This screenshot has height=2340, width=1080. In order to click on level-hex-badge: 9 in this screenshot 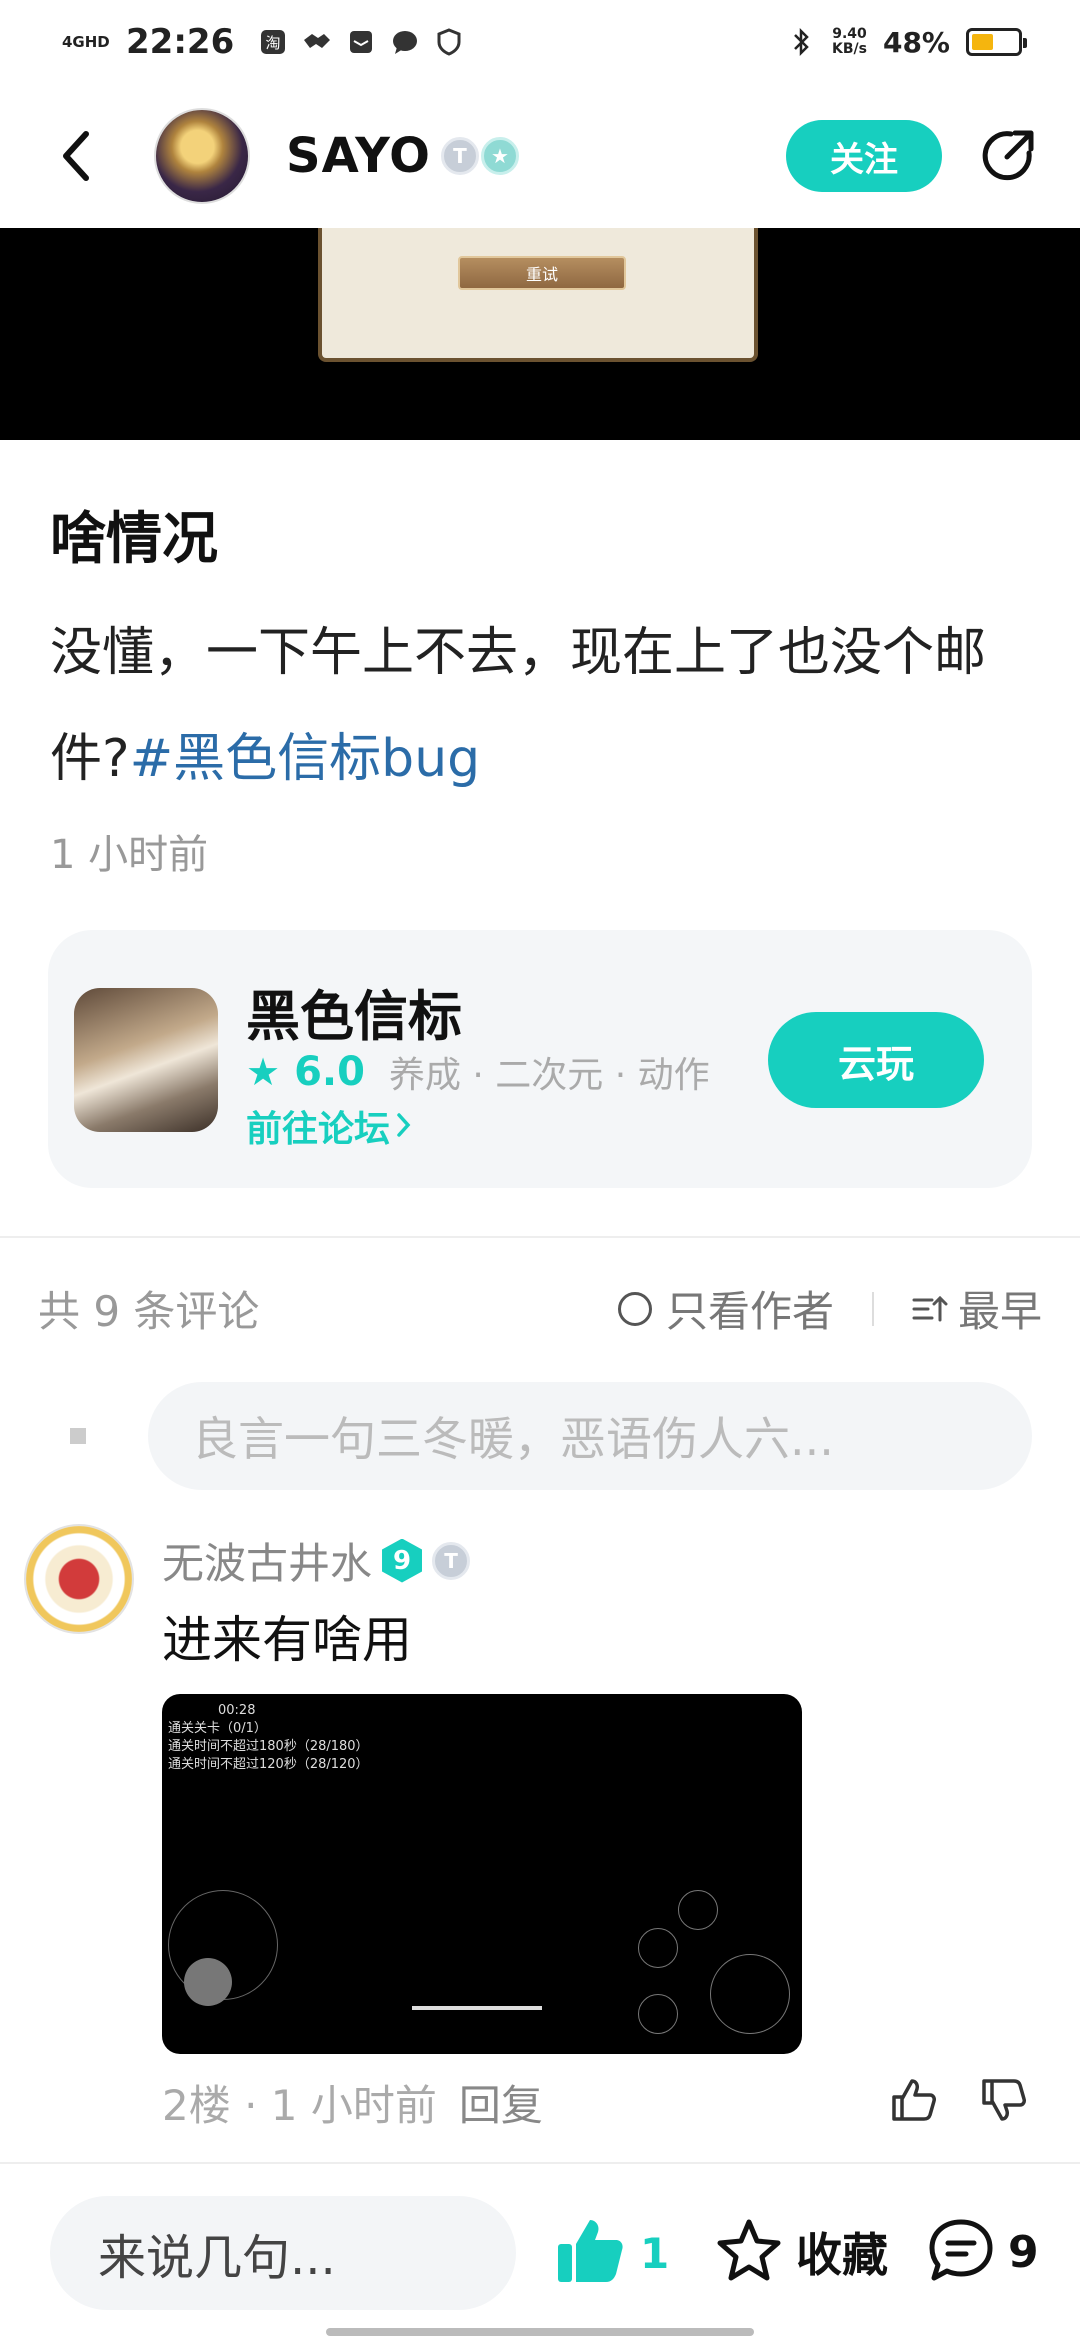, I will do `click(402, 1560)`.